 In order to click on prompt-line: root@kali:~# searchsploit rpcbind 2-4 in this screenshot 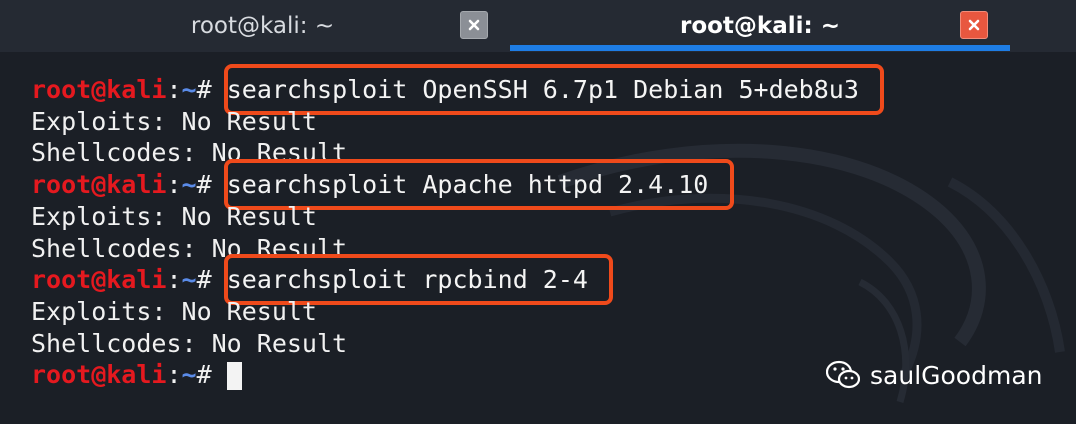, I will do `click(309, 280)`.